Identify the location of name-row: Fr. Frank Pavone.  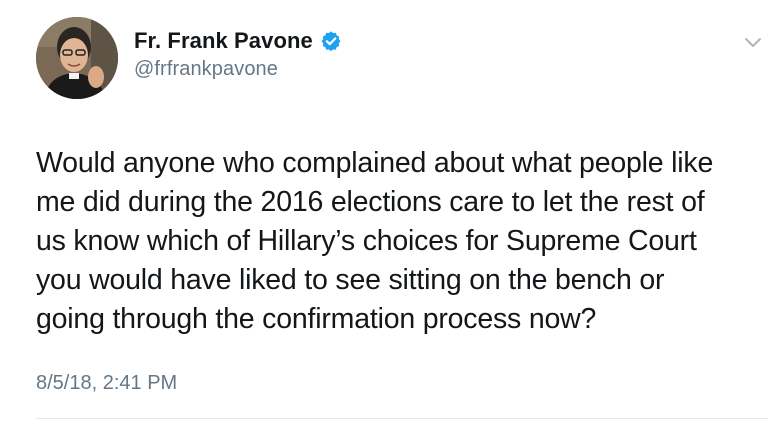
(238, 41).